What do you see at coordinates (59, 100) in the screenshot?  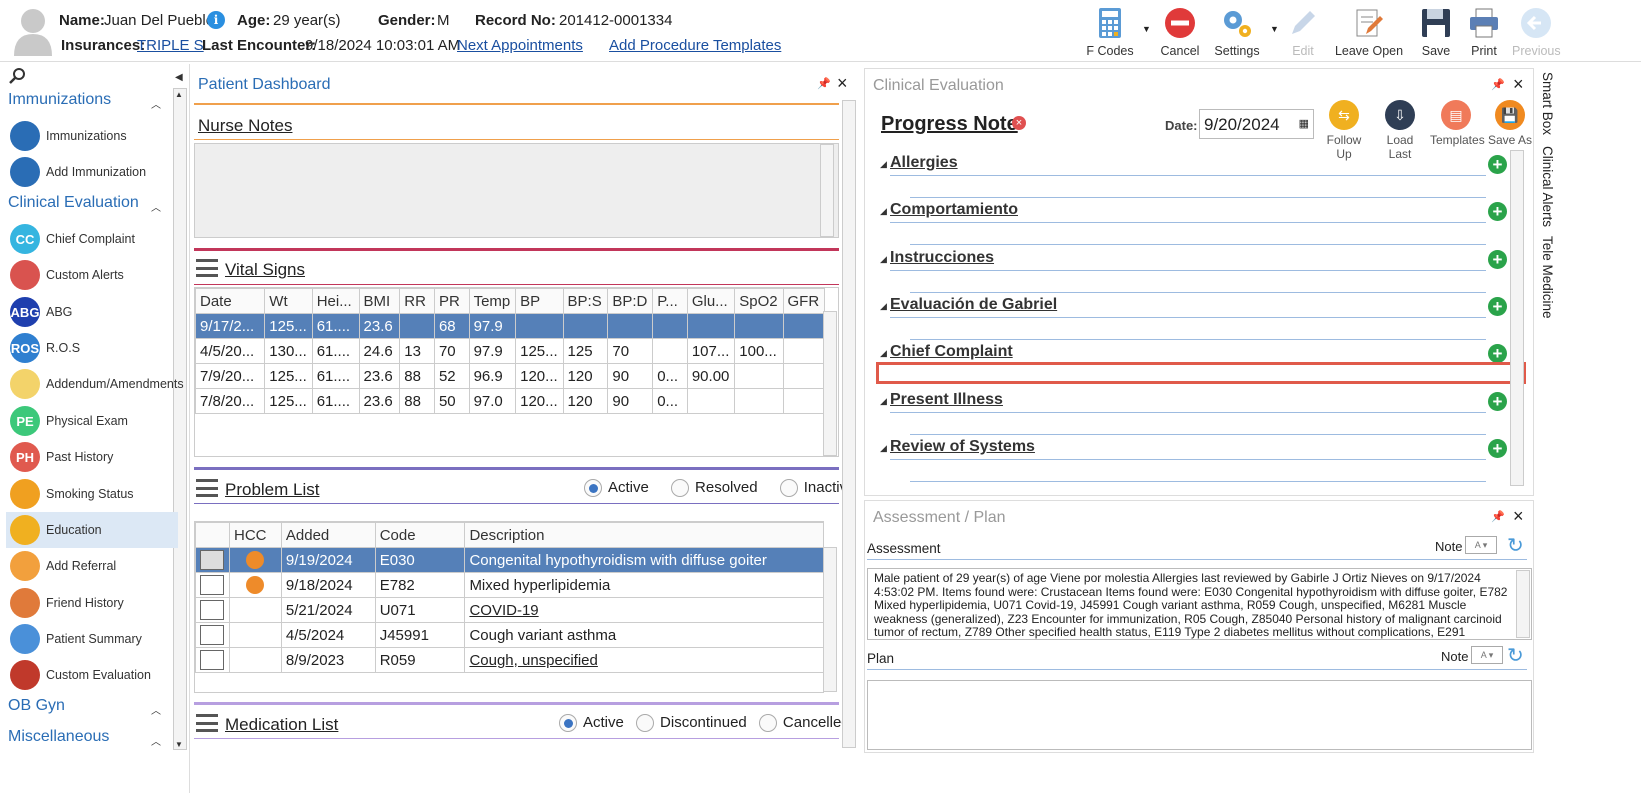 I see `section-immunizations: Immunizations` at bounding box center [59, 100].